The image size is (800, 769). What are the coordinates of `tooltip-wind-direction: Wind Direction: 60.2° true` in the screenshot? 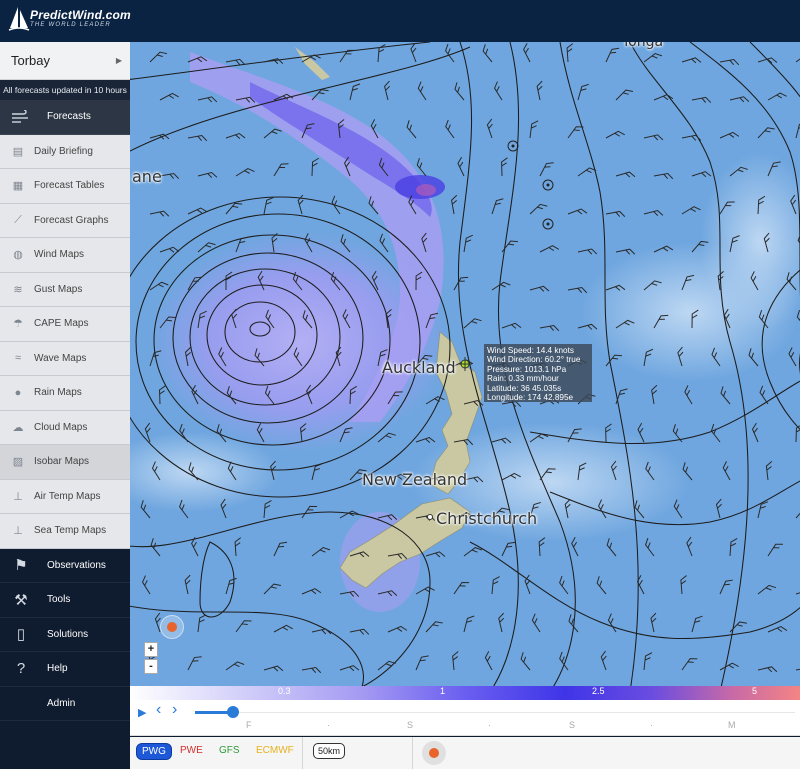 It's located at (534, 360).